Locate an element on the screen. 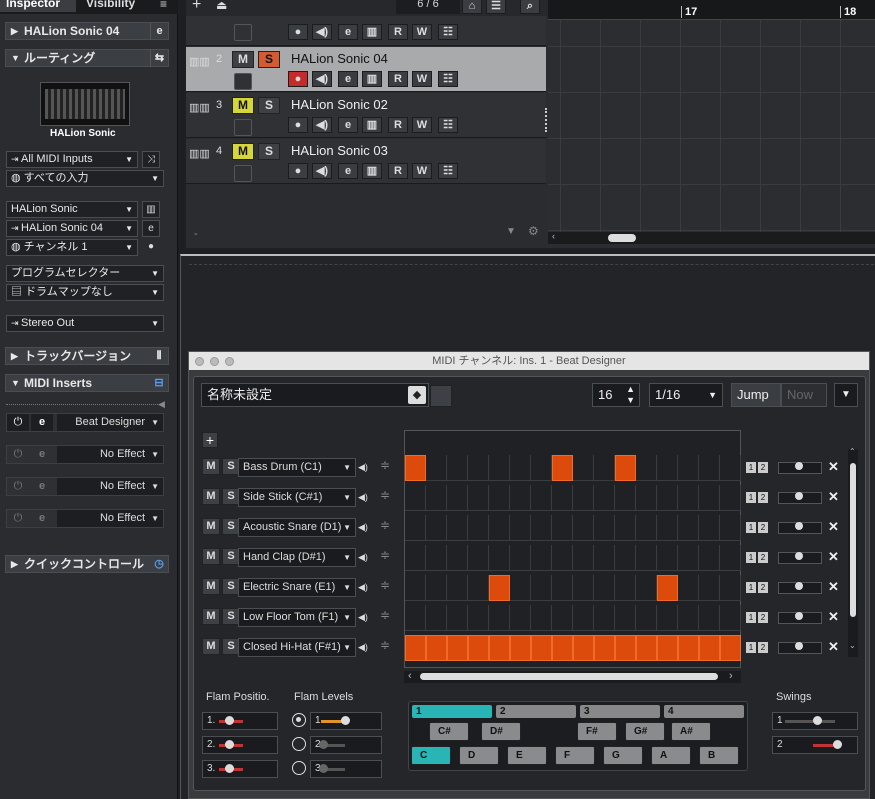 Image resolution: width=875 pixels, height=799 pixels. natural-key: C is located at coordinates (431, 755).